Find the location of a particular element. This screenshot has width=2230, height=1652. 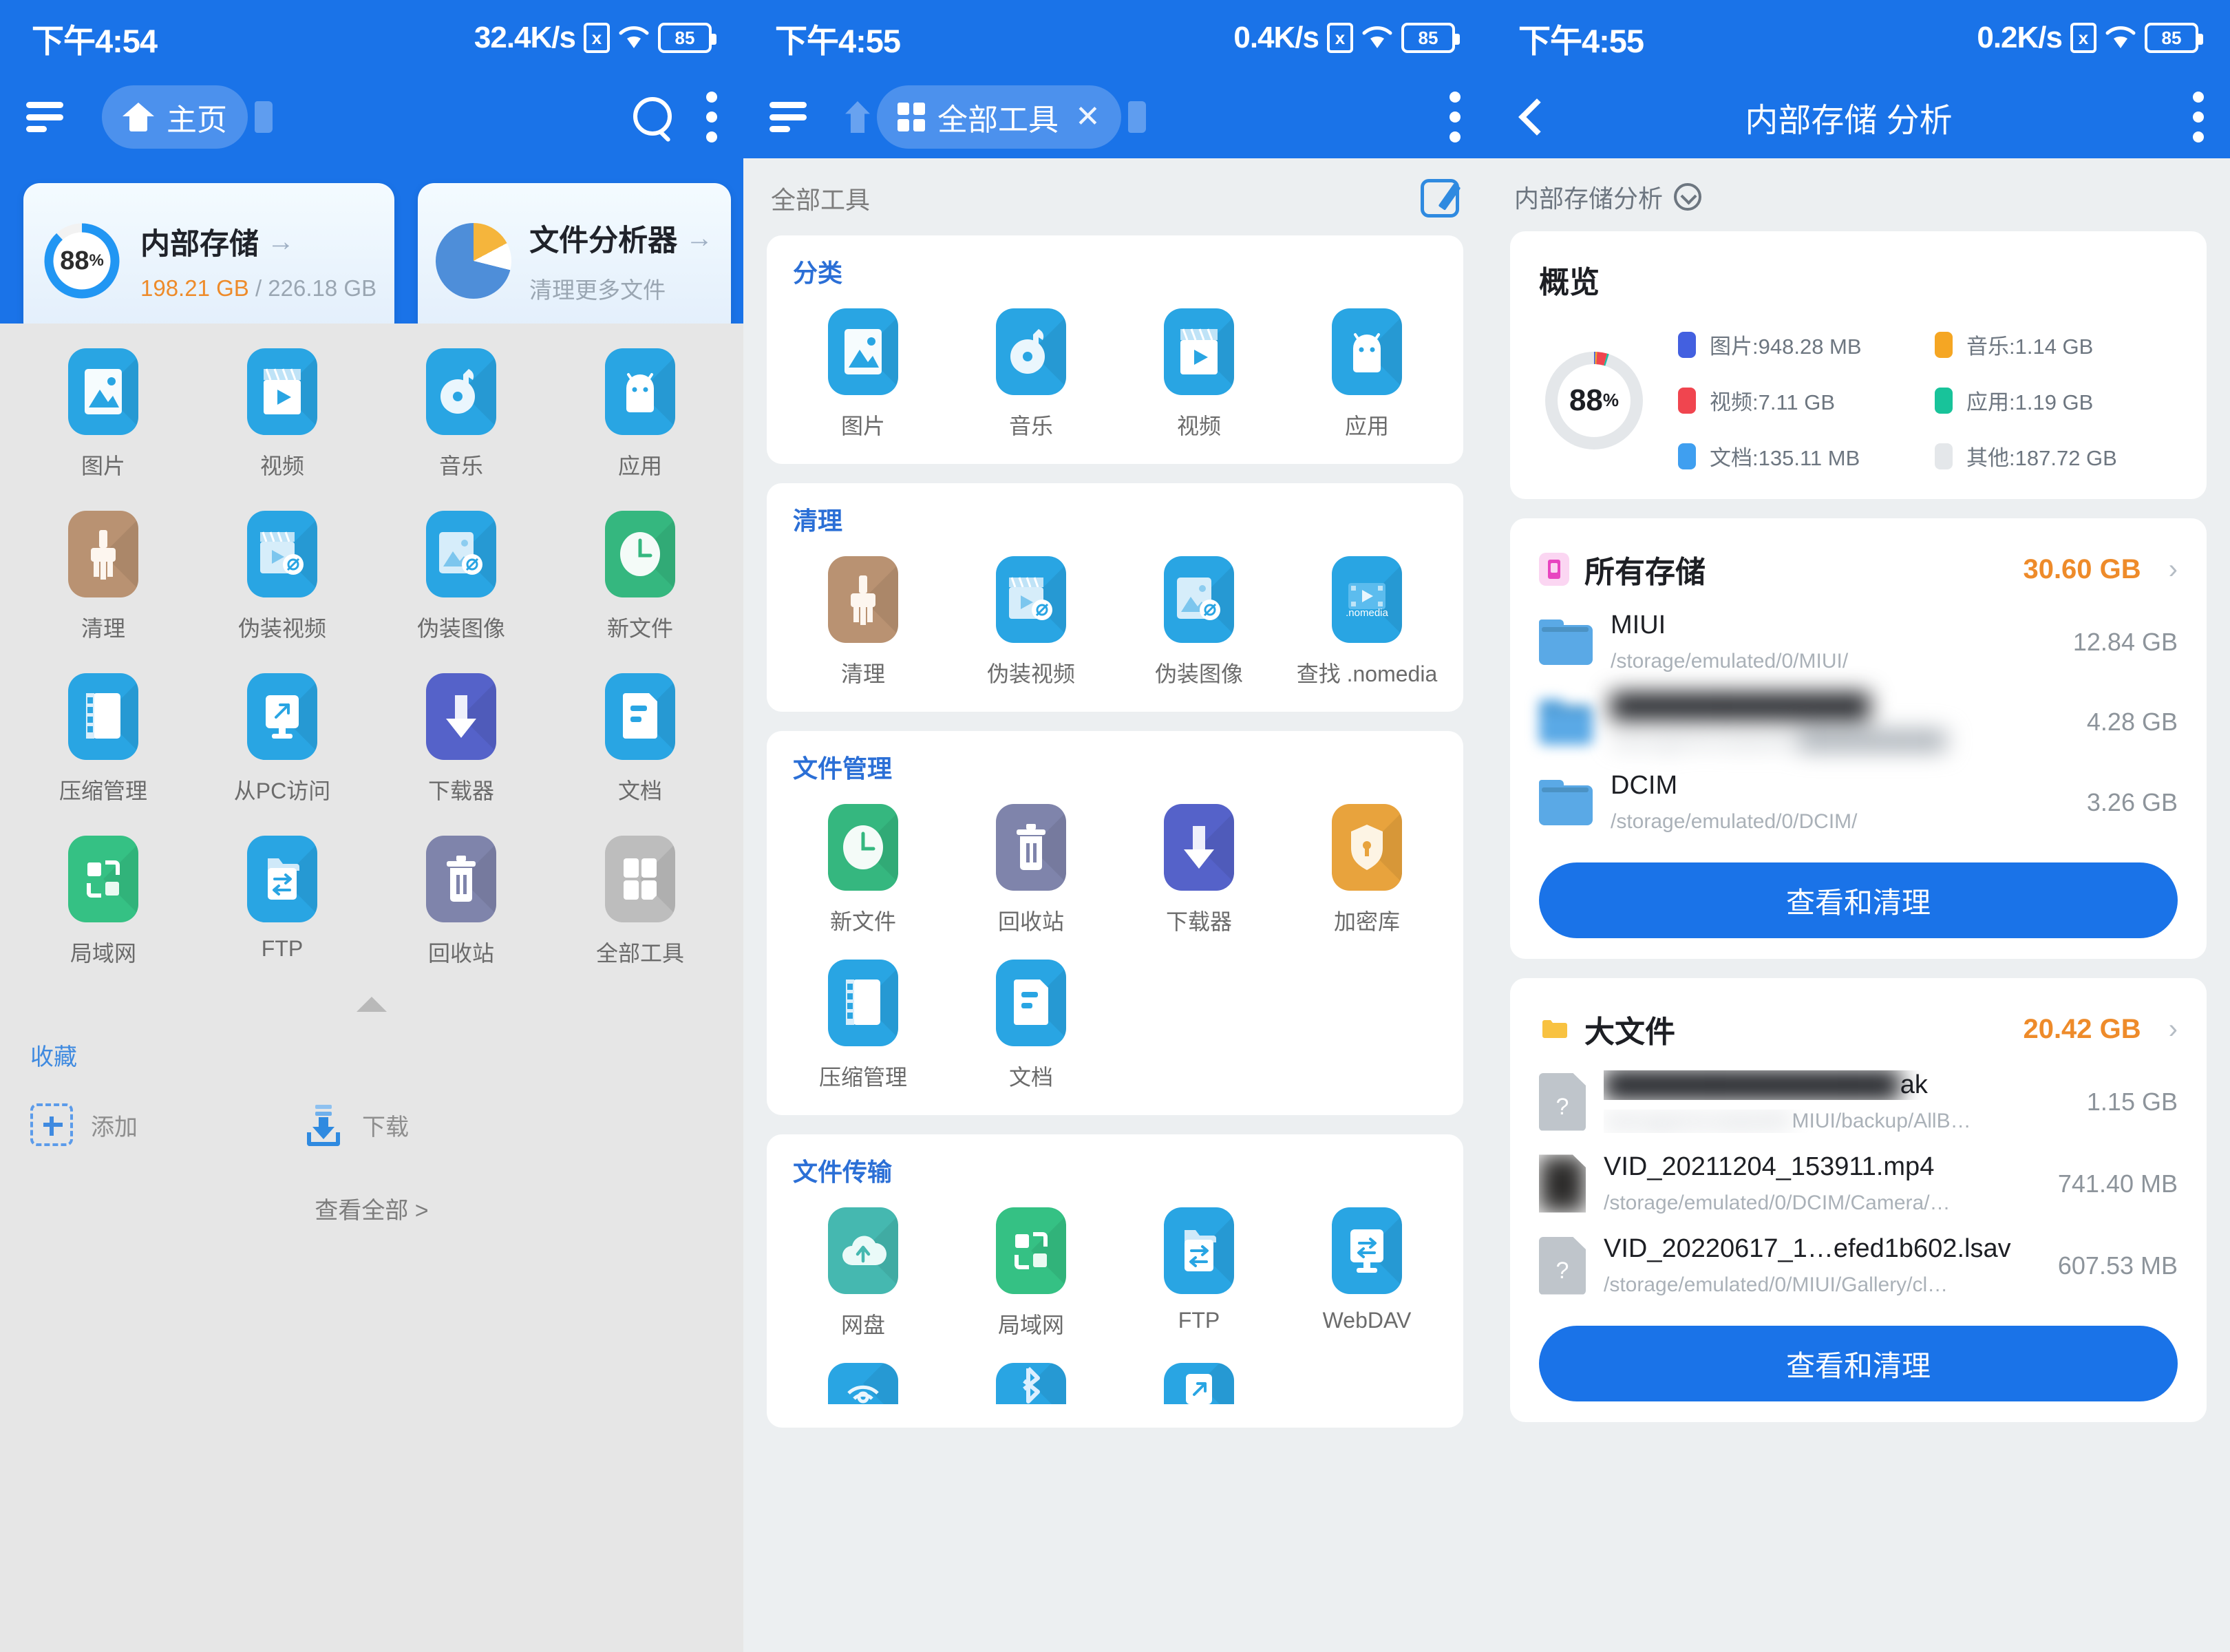

internal-storage-title: 内部存储 → is located at coordinates (258, 242).